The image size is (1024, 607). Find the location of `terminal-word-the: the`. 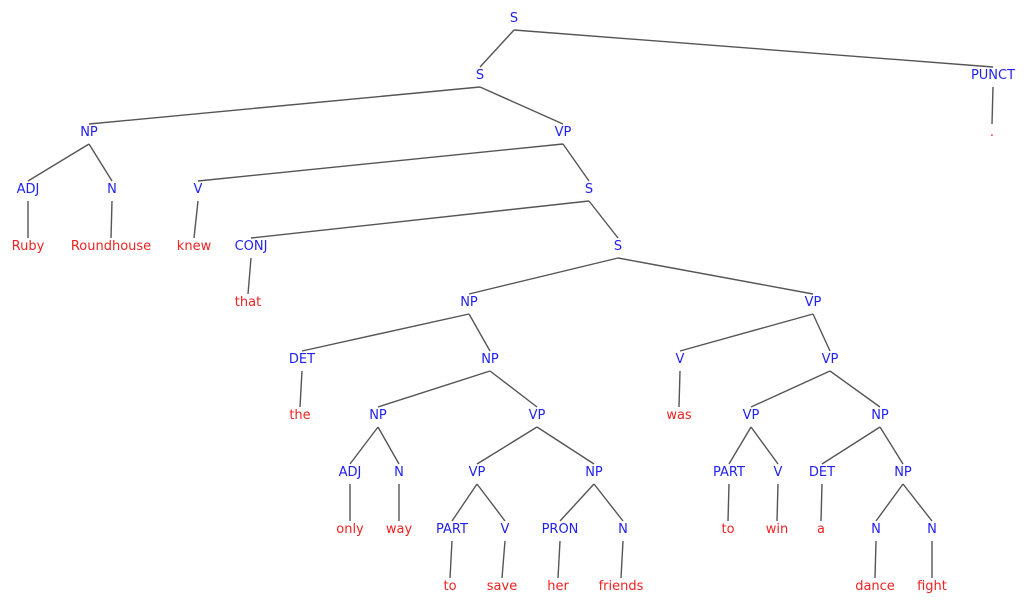

terminal-word-the: the is located at coordinates (300, 415).